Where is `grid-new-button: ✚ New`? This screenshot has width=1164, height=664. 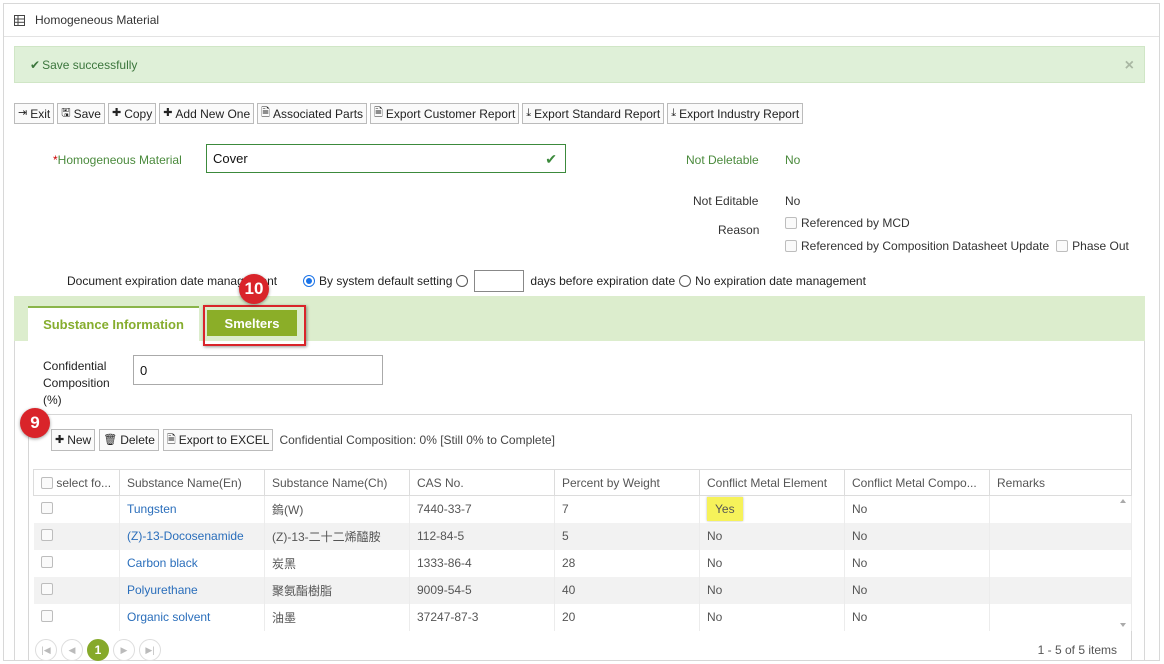
grid-new-button: ✚ New is located at coordinates (73, 440).